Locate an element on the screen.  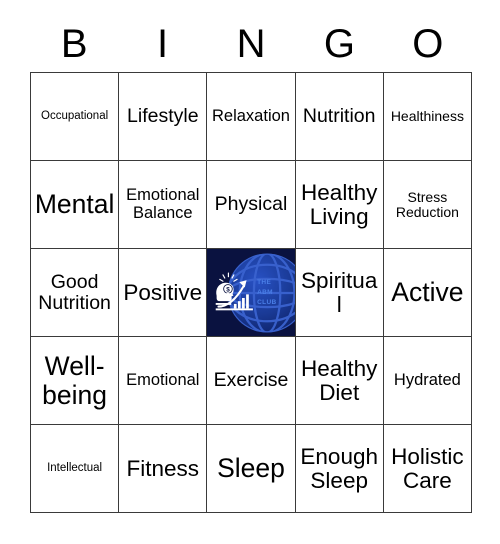
bingo-cell-label: Healthy Living is located at coordinates (339, 204).